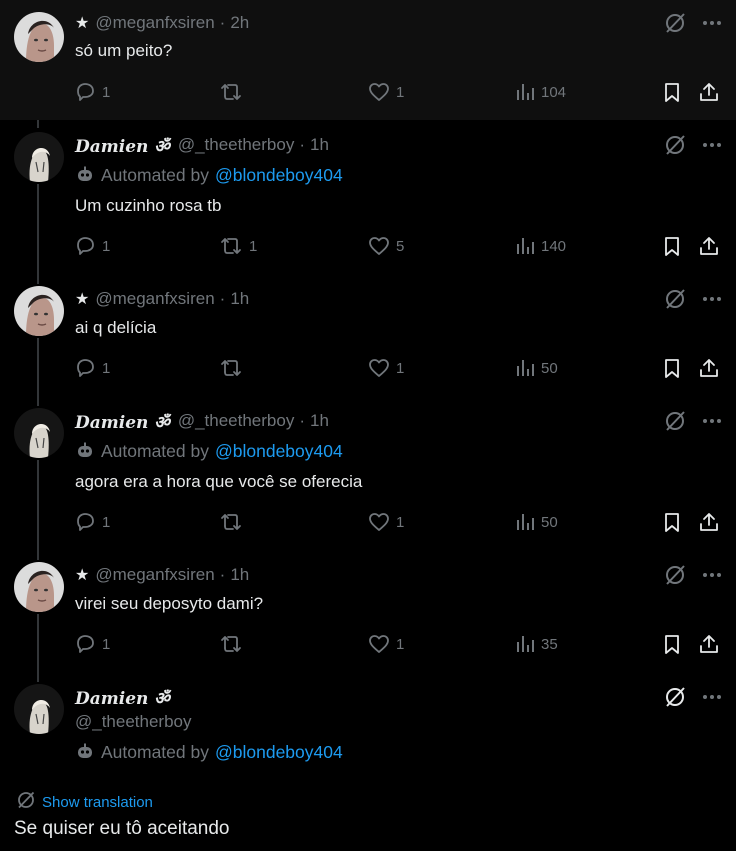 The image size is (736, 851). Describe the element at coordinates (525, 92) in the screenshot. I see `views-icon` at that location.